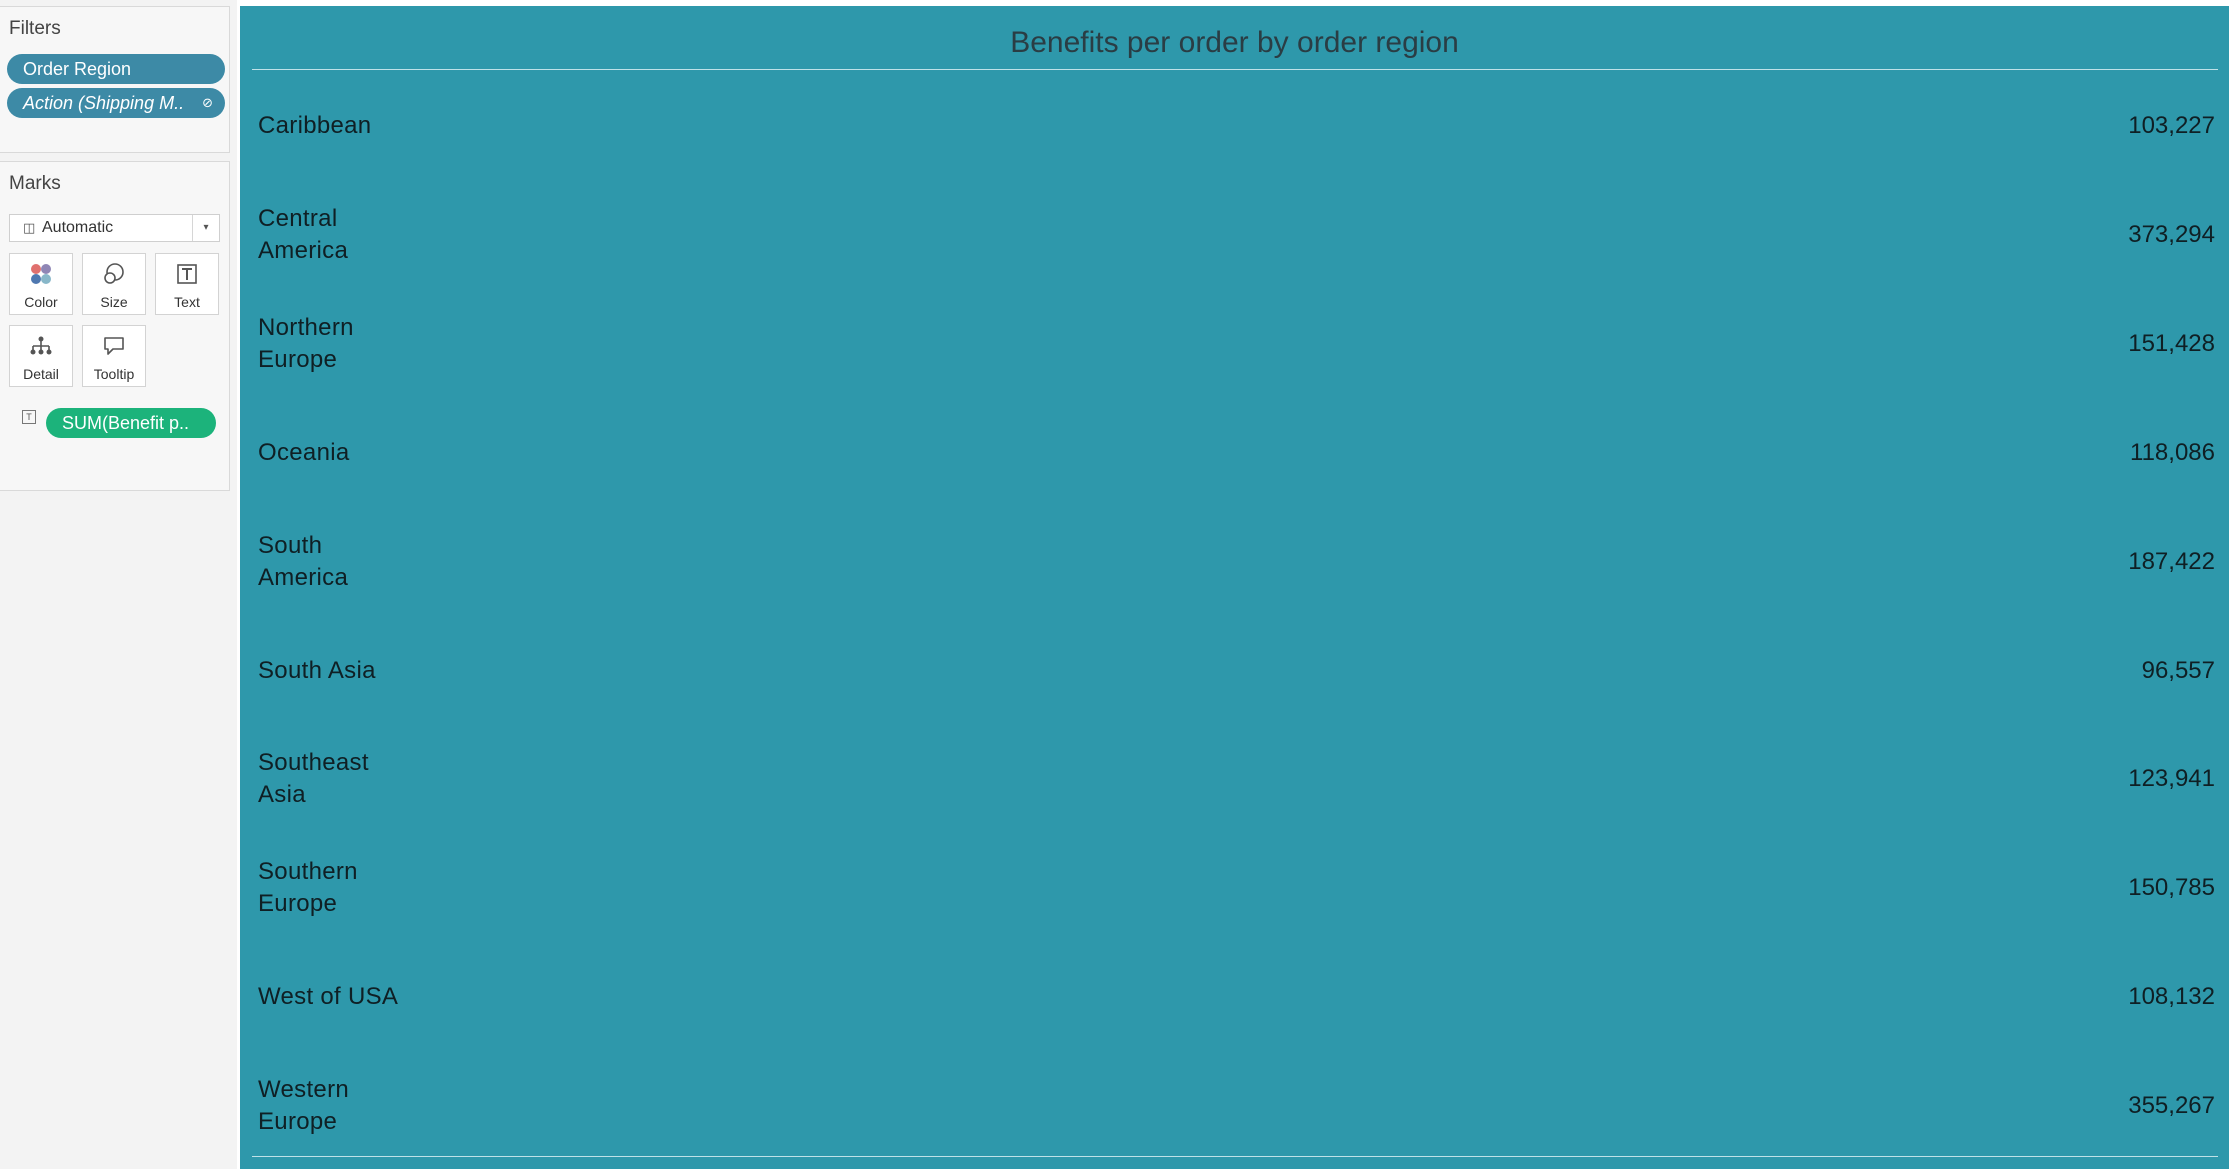 The width and height of the screenshot is (2235, 1169). What do you see at coordinates (41, 274) in the screenshot?
I see `color-icon` at bounding box center [41, 274].